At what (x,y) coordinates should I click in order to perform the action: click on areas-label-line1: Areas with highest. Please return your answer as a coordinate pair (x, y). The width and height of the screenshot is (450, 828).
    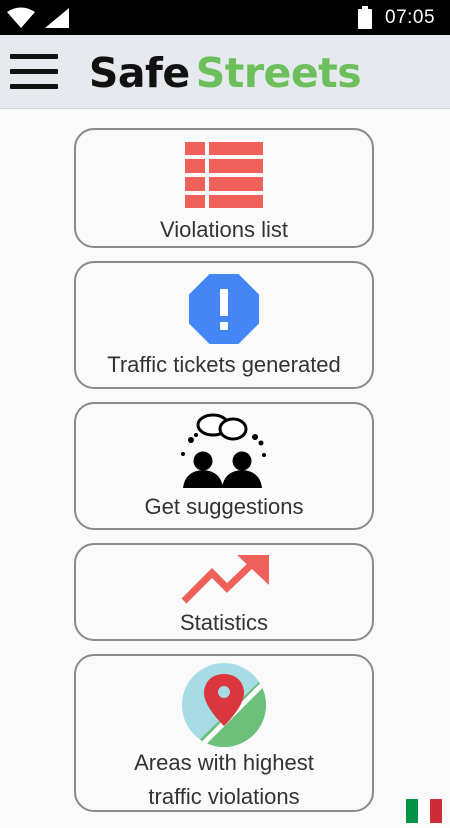
    Looking at the image, I should click on (224, 762).